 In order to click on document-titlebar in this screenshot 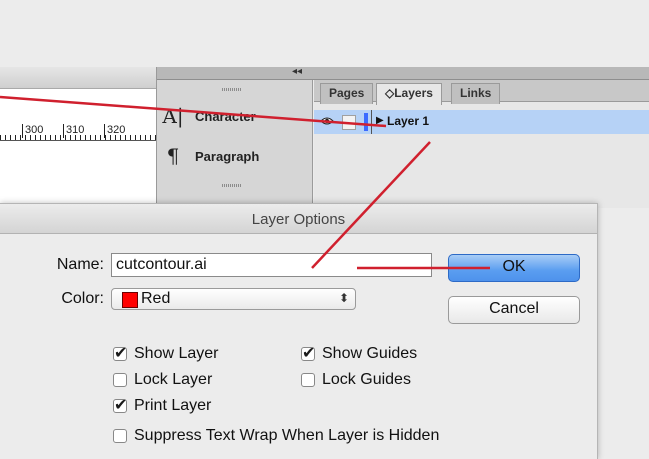, I will do `click(78, 78)`.